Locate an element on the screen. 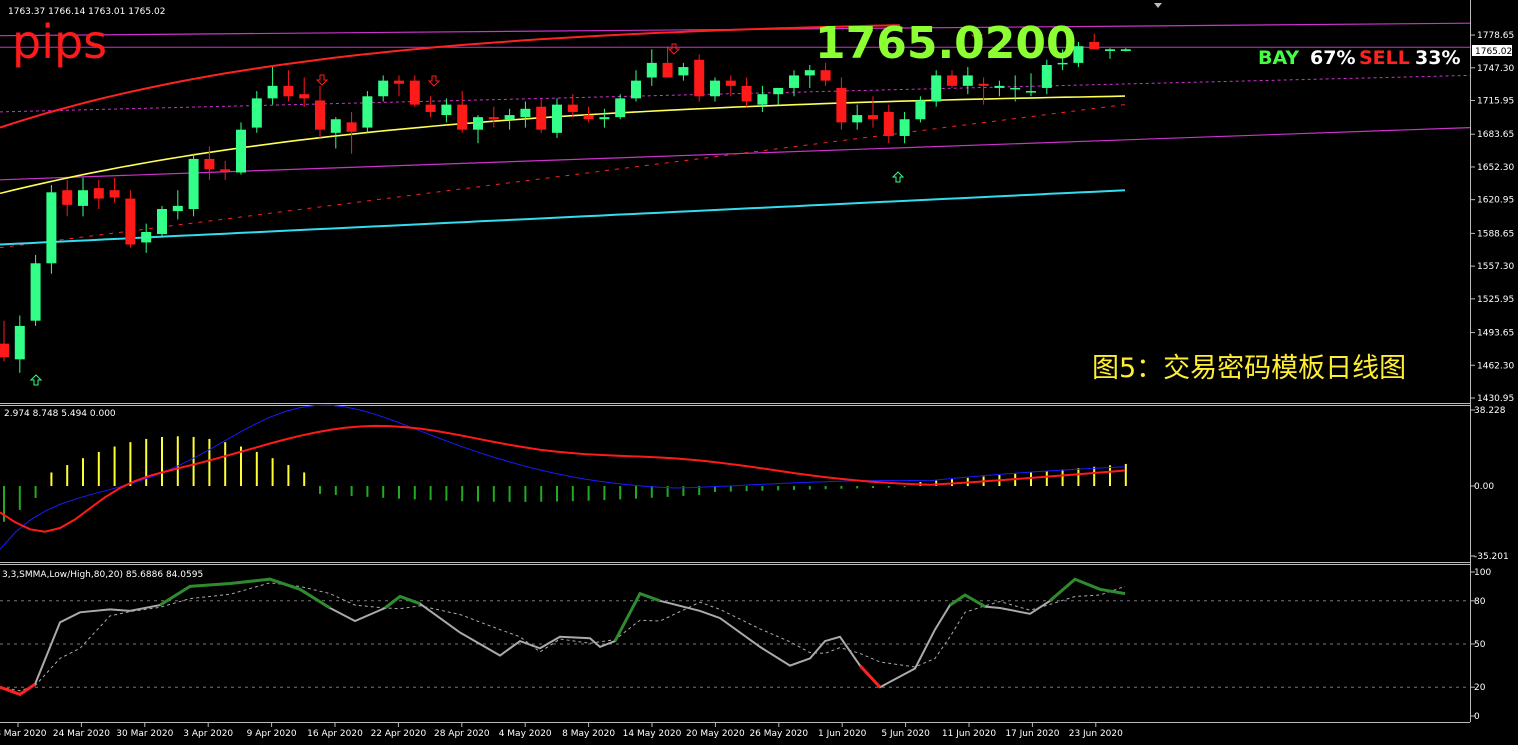 The width and height of the screenshot is (1518, 745). price-tick-label: 1715.95 is located at coordinates (1495, 102).